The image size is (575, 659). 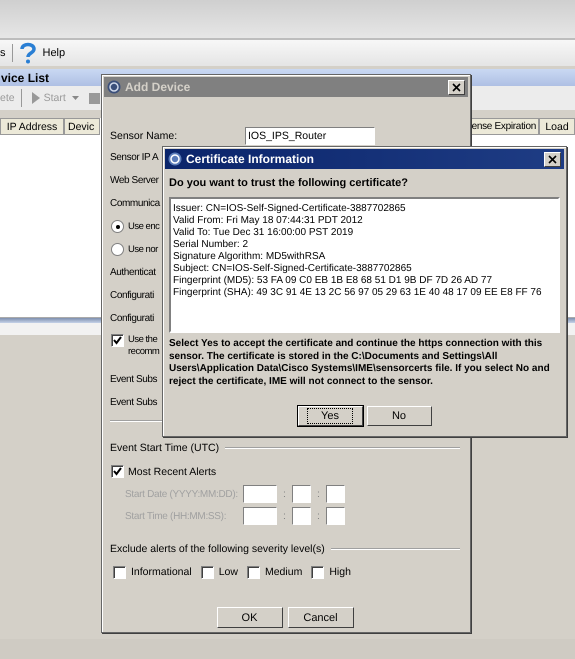 I want to click on checkbox-label: High, so click(x=340, y=572).